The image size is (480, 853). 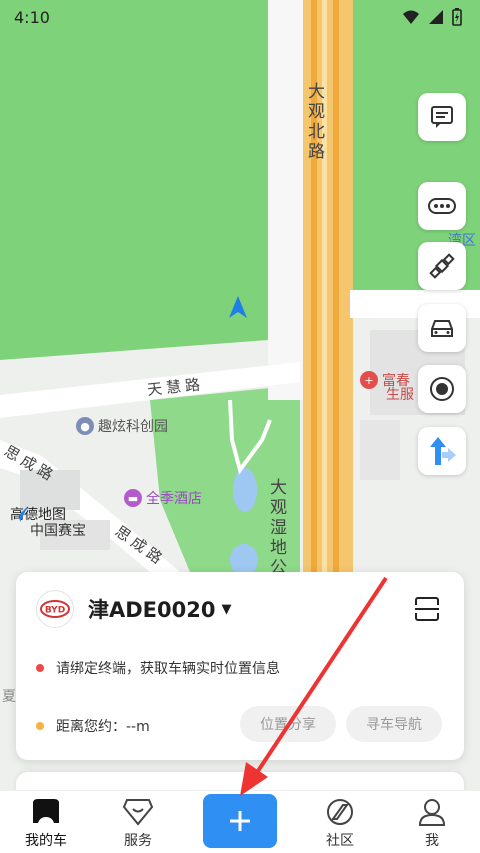 I want to click on nav-my-car: 我的车, so click(x=46, y=823).